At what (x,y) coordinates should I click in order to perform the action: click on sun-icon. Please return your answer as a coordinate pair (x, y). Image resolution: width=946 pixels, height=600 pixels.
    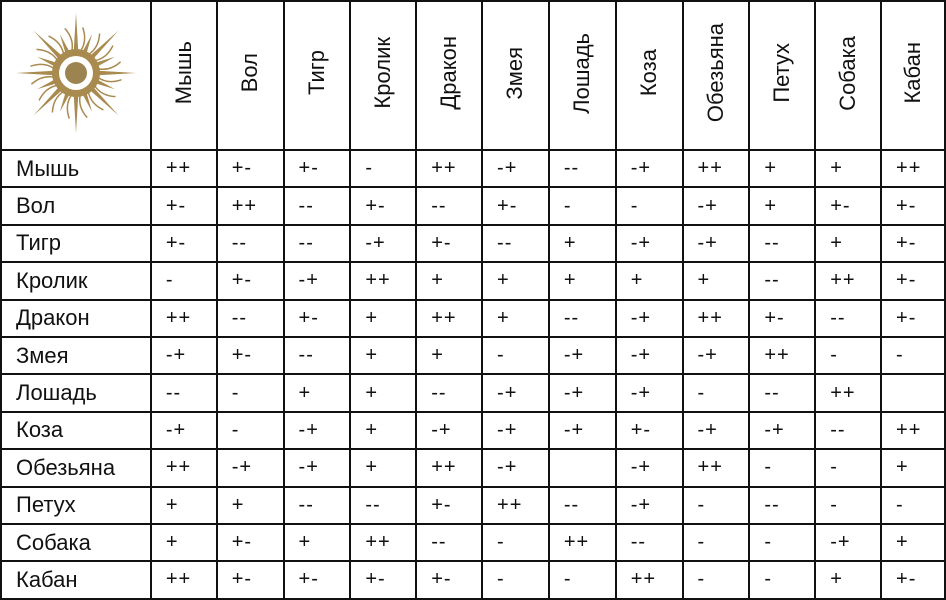
    Looking at the image, I should click on (75, 73).